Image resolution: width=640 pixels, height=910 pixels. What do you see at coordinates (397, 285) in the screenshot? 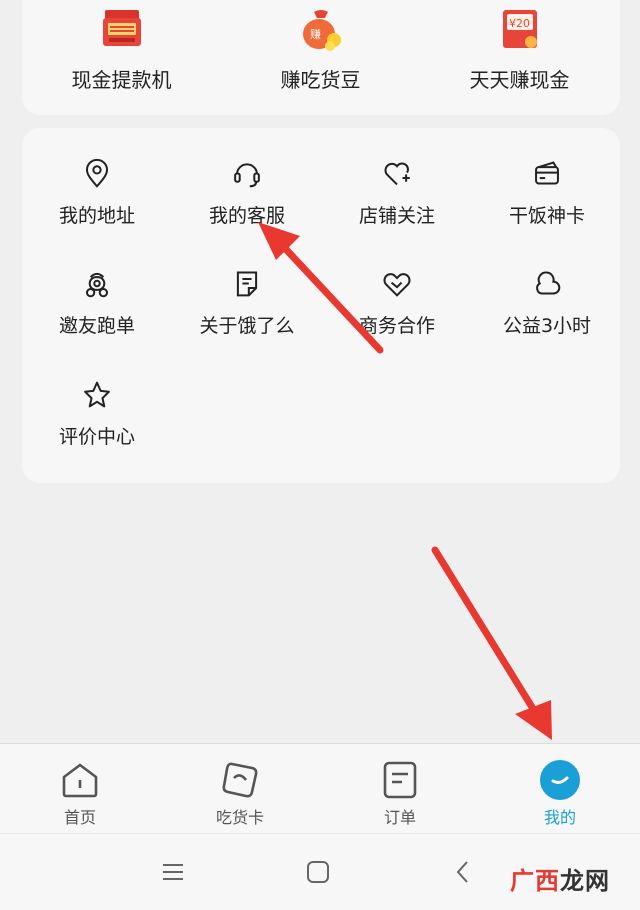
I see `handshake-icon` at bounding box center [397, 285].